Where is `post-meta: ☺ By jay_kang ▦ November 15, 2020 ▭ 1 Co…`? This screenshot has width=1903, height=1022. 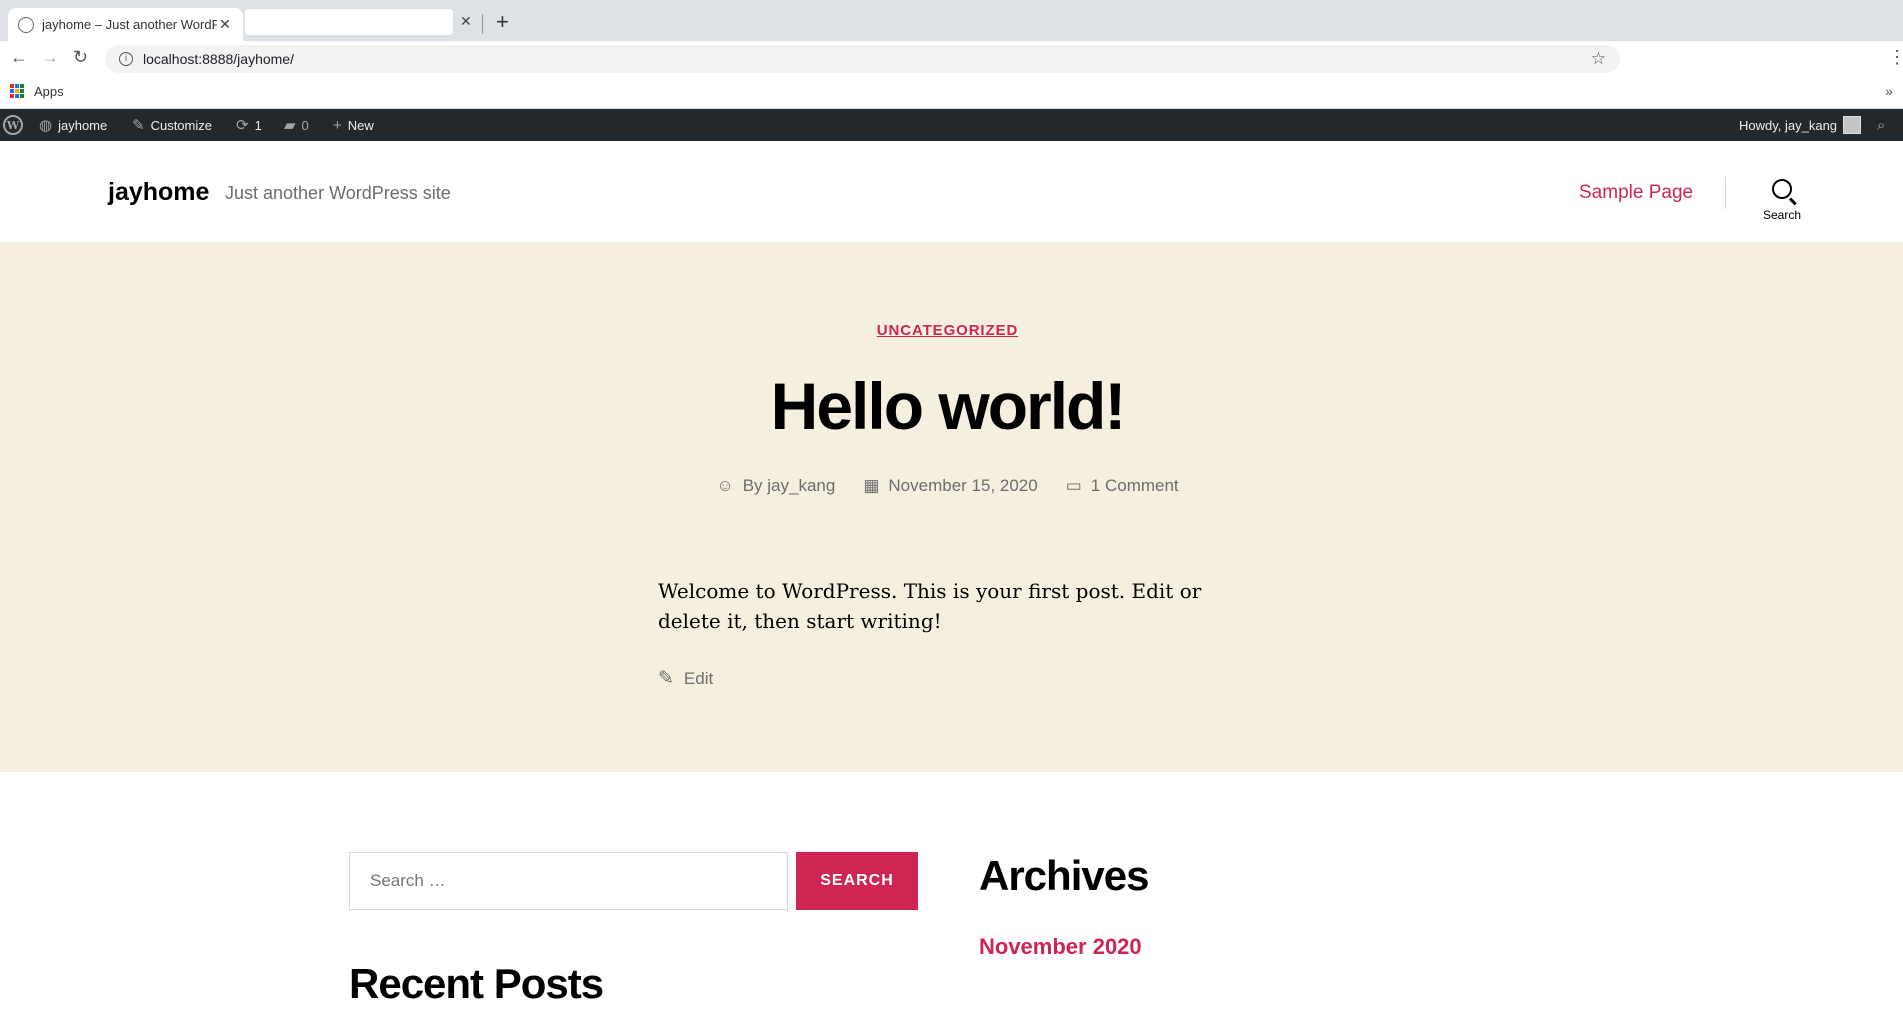
post-meta: ☺ By jay_kang ▦ November 15, 2020 ▭ 1 Co… is located at coordinates (947, 486).